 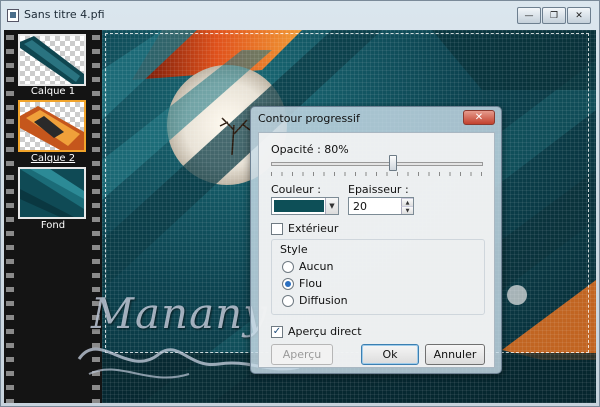 I want to click on restore-button: ❐, so click(x=554, y=15).